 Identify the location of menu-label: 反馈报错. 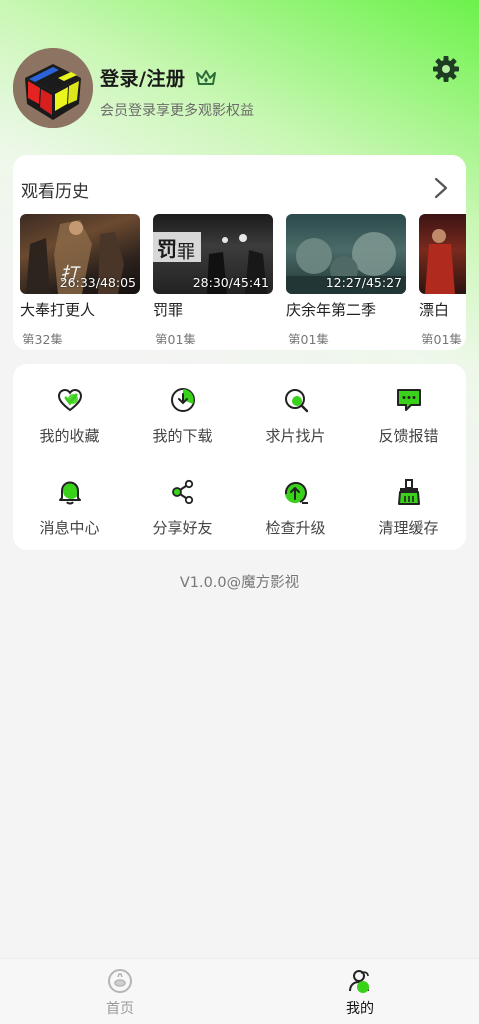
(408, 436).